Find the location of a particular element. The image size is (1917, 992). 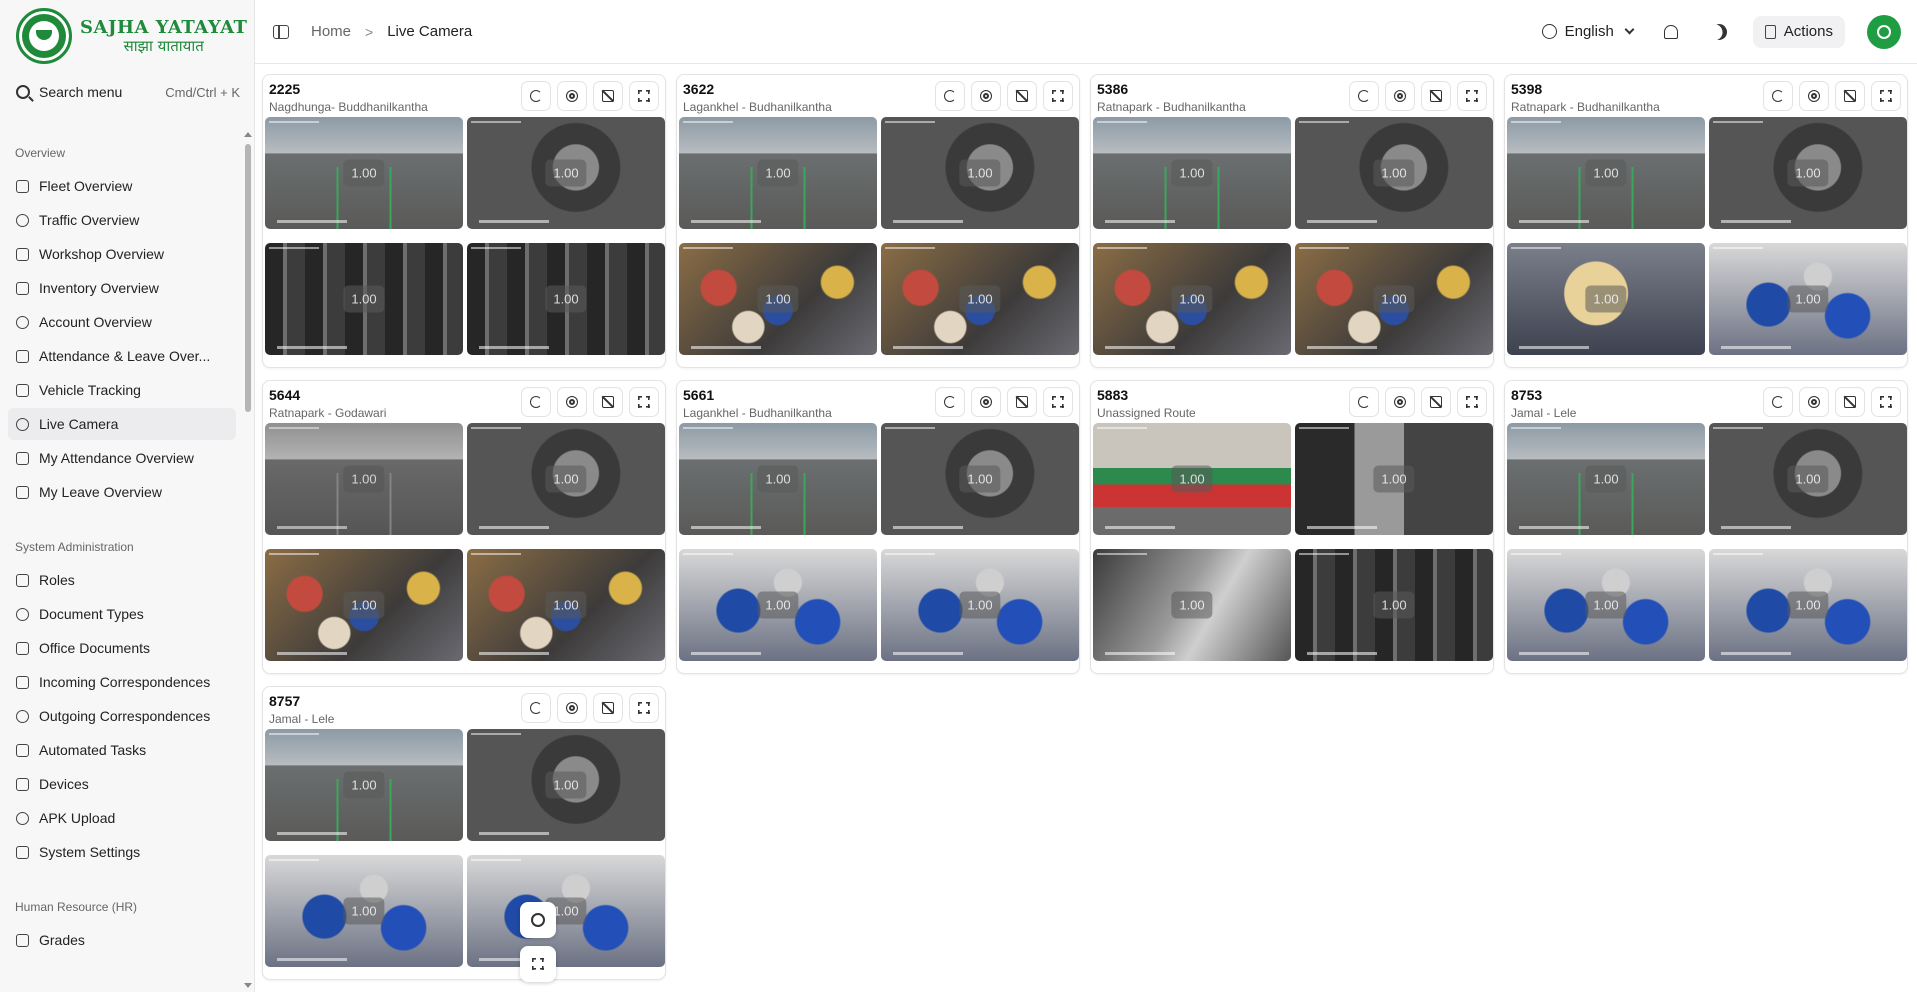

sidebar-item-system-settings: System Settings is located at coordinates (122, 852).